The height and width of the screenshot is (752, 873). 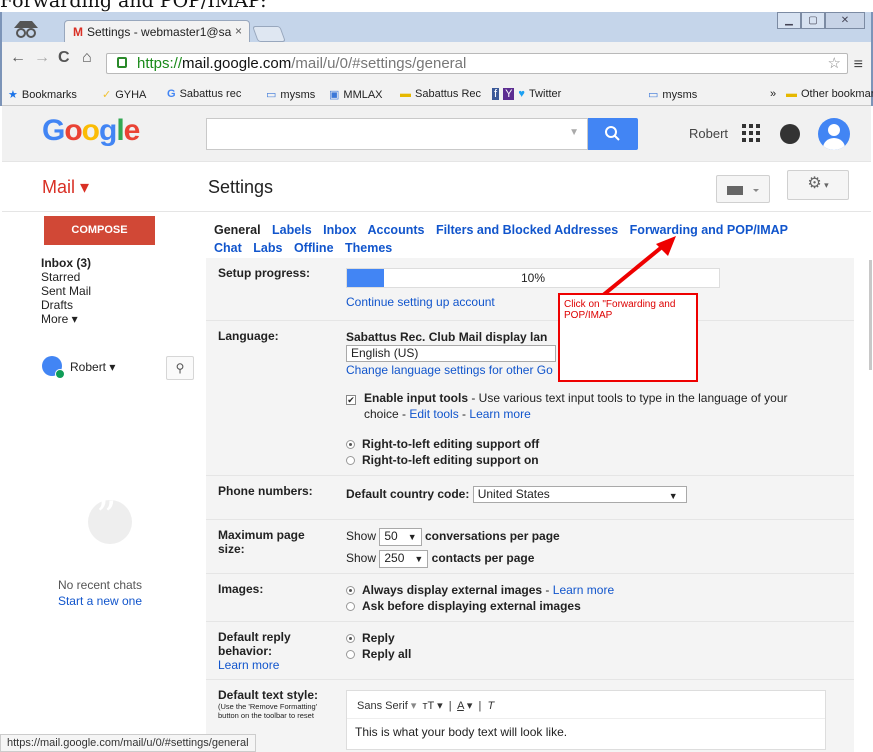 I want to click on new-tab-button, so click(x=269, y=34).